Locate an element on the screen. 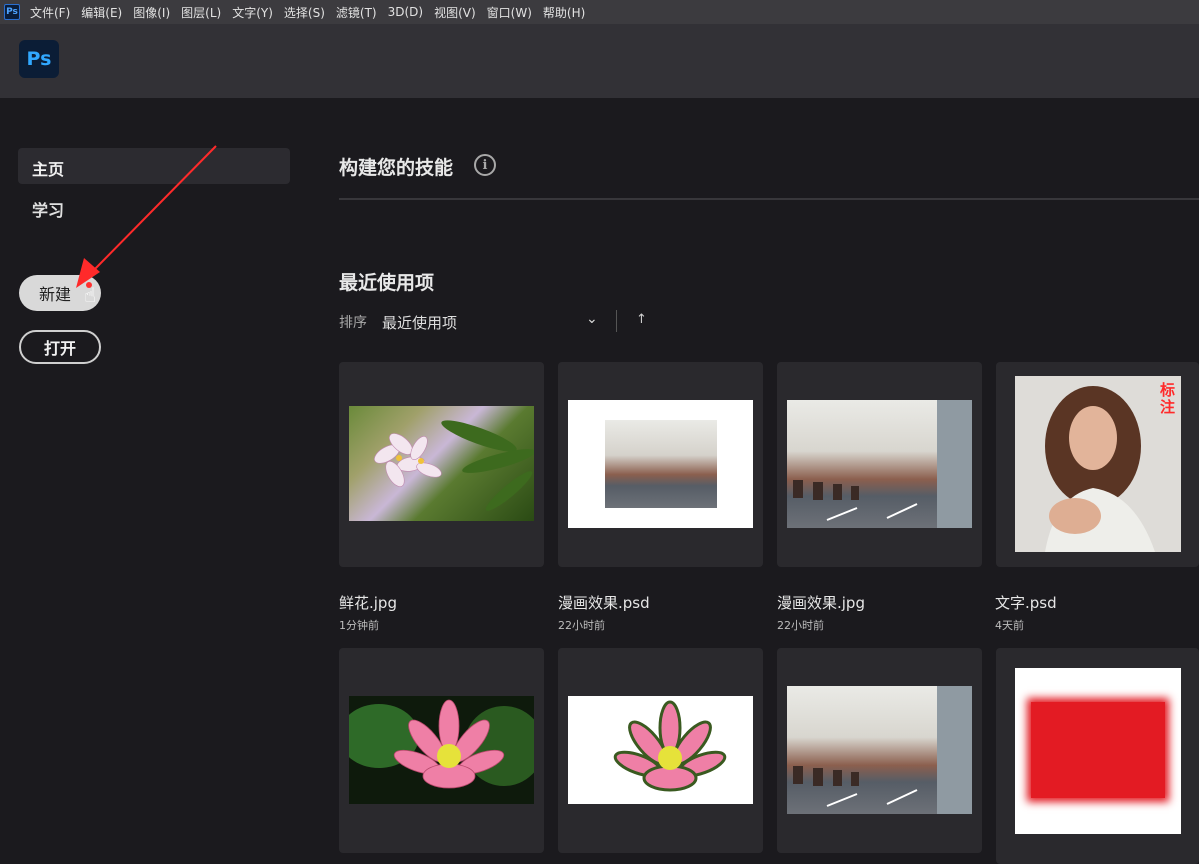  annotation-label: 标 注 is located at coordinates (1167, 398).